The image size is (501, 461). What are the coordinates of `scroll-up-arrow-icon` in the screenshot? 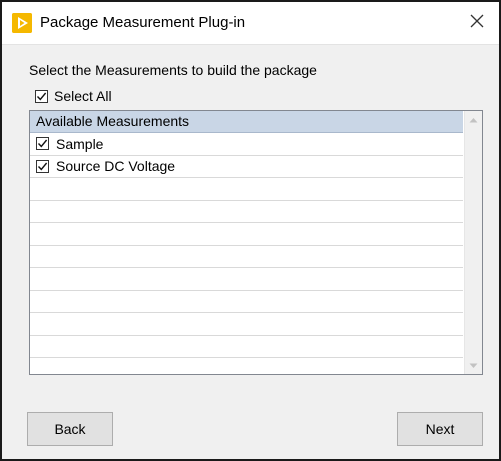 It's located at (473, 119).